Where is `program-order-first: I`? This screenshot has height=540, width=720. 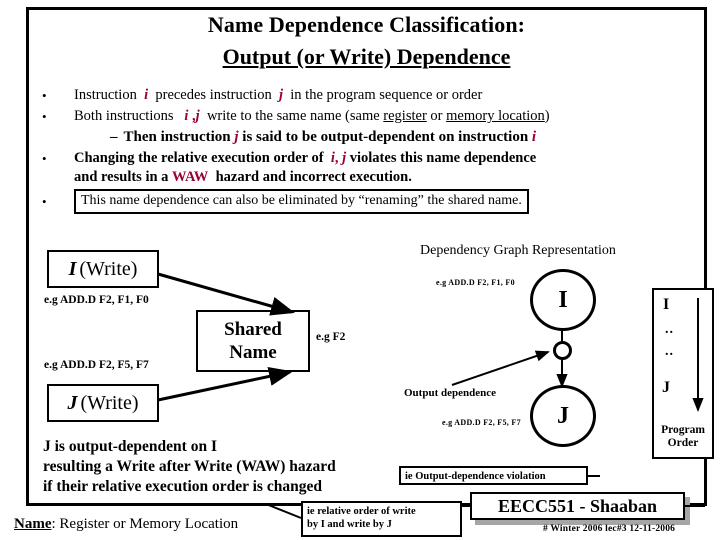
program-order-first: I is located at coordinates (666, 304).